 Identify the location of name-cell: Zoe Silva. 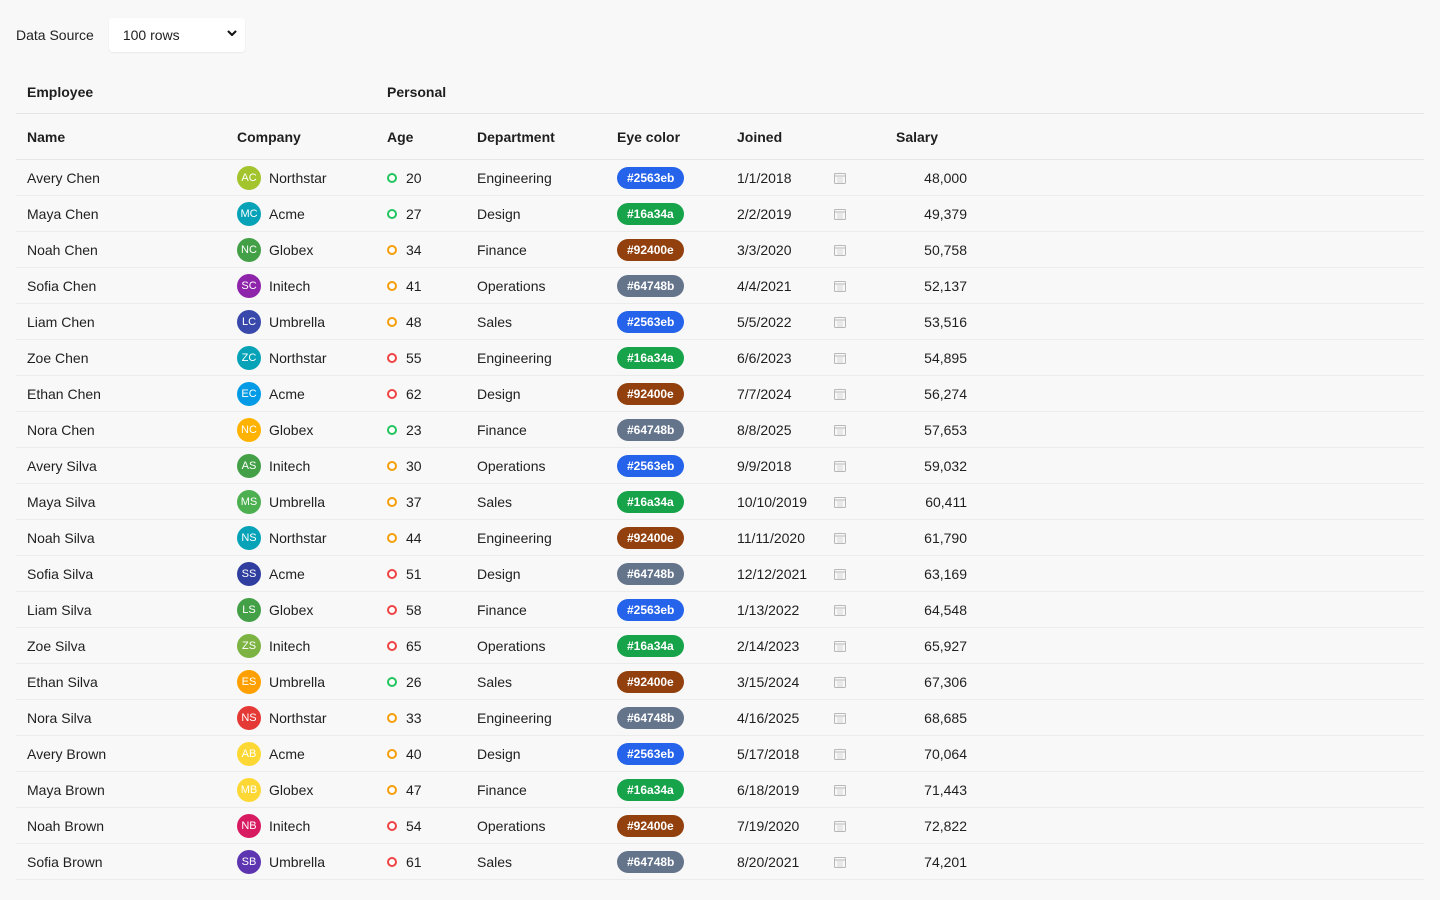
(56, 645).